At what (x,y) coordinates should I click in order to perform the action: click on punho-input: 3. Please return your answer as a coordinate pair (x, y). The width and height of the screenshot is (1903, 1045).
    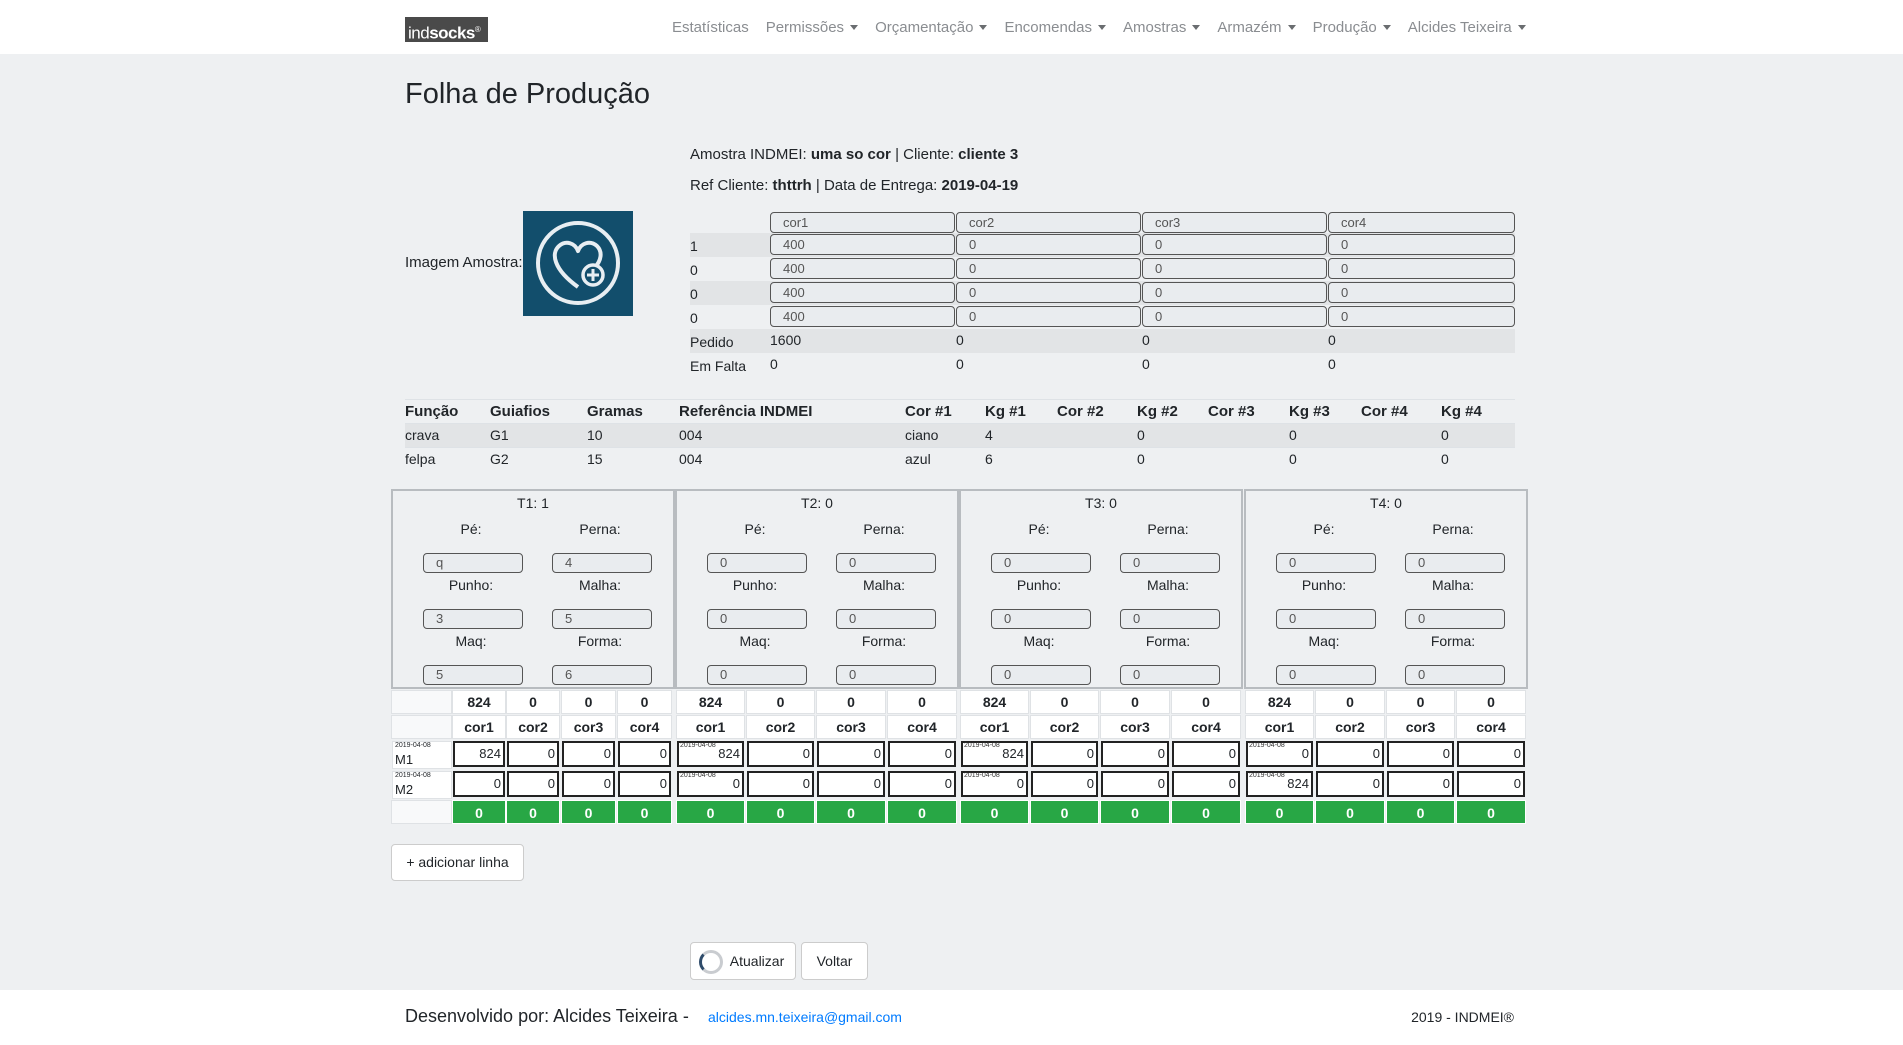
    Looking at the image, I should click on (473, 619).